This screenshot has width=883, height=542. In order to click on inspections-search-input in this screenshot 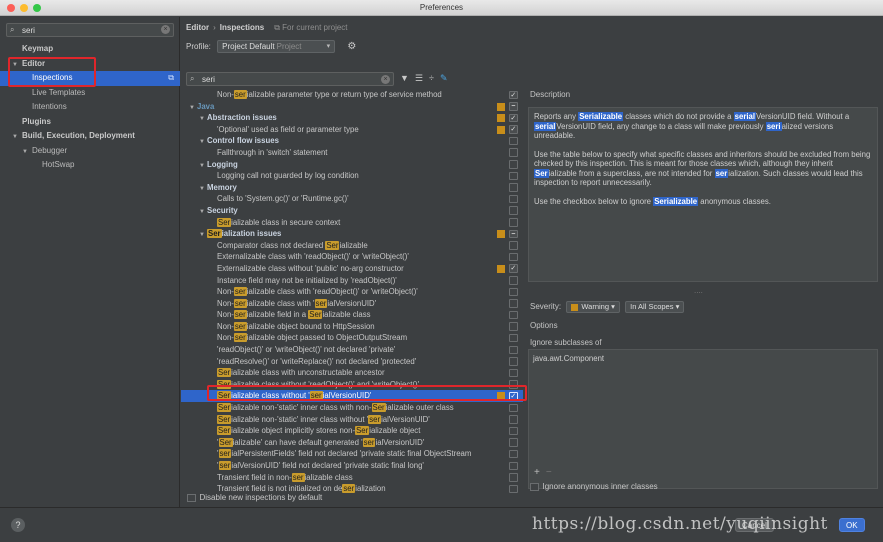, I will do `click(277, 79)`.